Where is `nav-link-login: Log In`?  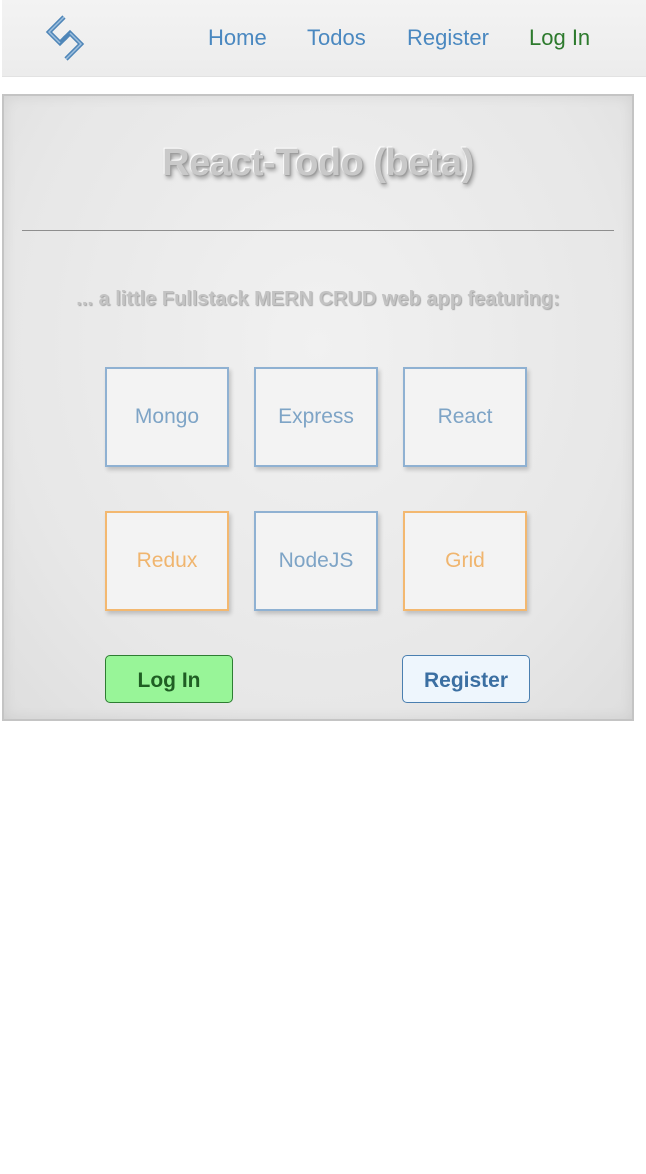
nav-link-login: Log In is located at coordinates (559, 38).